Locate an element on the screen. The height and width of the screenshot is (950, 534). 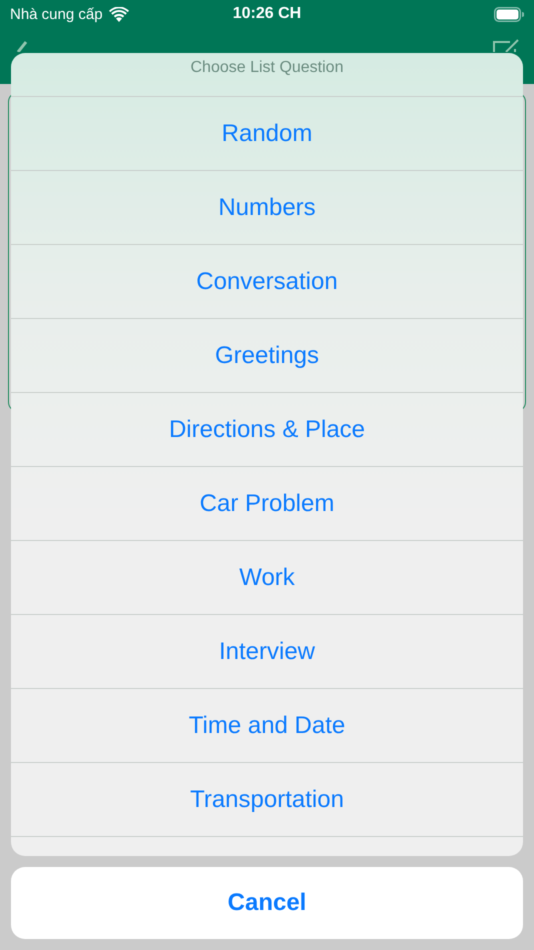
battery-icon is located at coordinates (509, 14).